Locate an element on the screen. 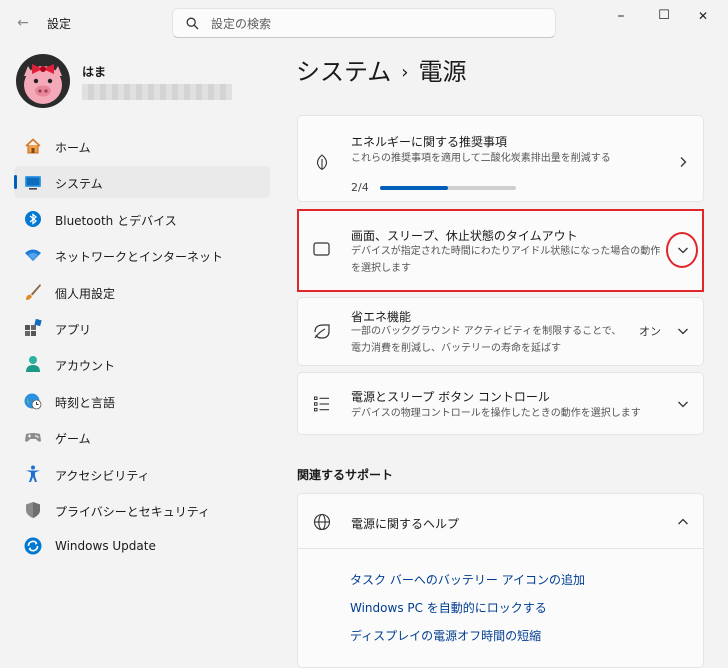  sidebar-item-label: 個人用設定 is located at coordinates (85, 293).